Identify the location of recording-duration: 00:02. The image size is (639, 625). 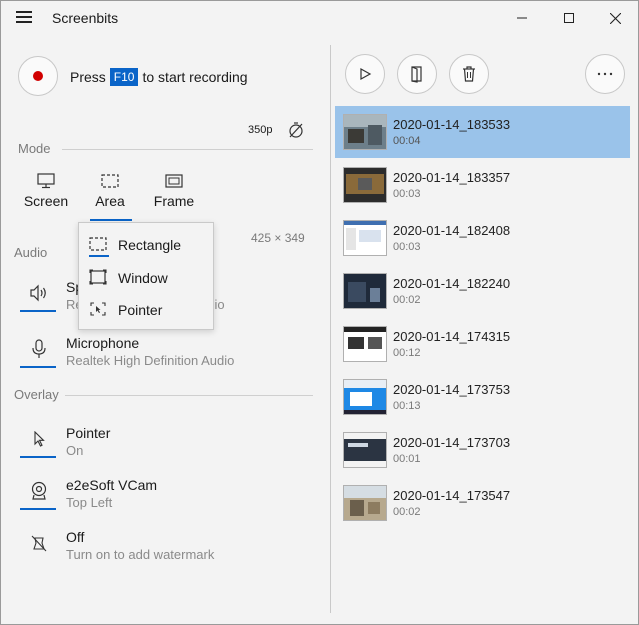
(407, 300).